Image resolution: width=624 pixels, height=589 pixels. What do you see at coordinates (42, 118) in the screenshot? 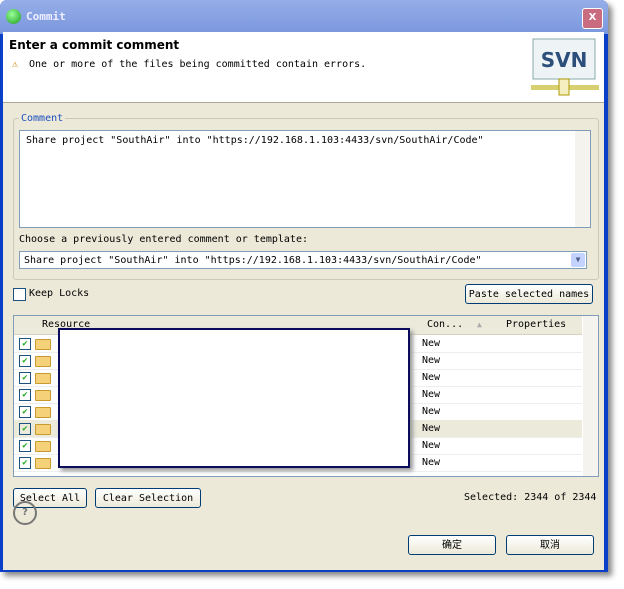
I see `comment-label: Comment` at bounding box center [42, 118].